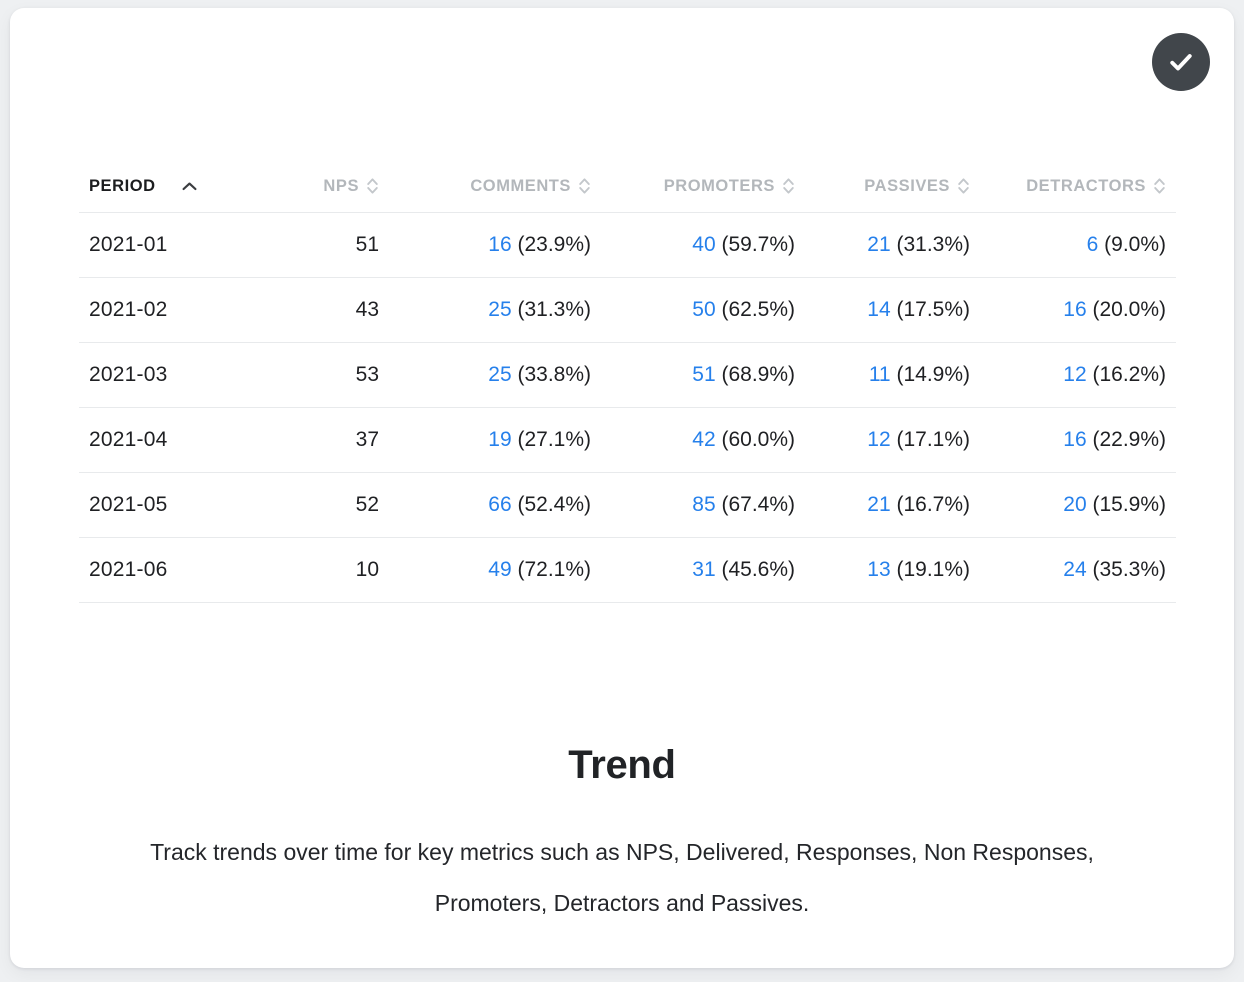  Describe the element at coordinates (880, 374) in the screenshot. I see `passives-count-link: 11` at that location.